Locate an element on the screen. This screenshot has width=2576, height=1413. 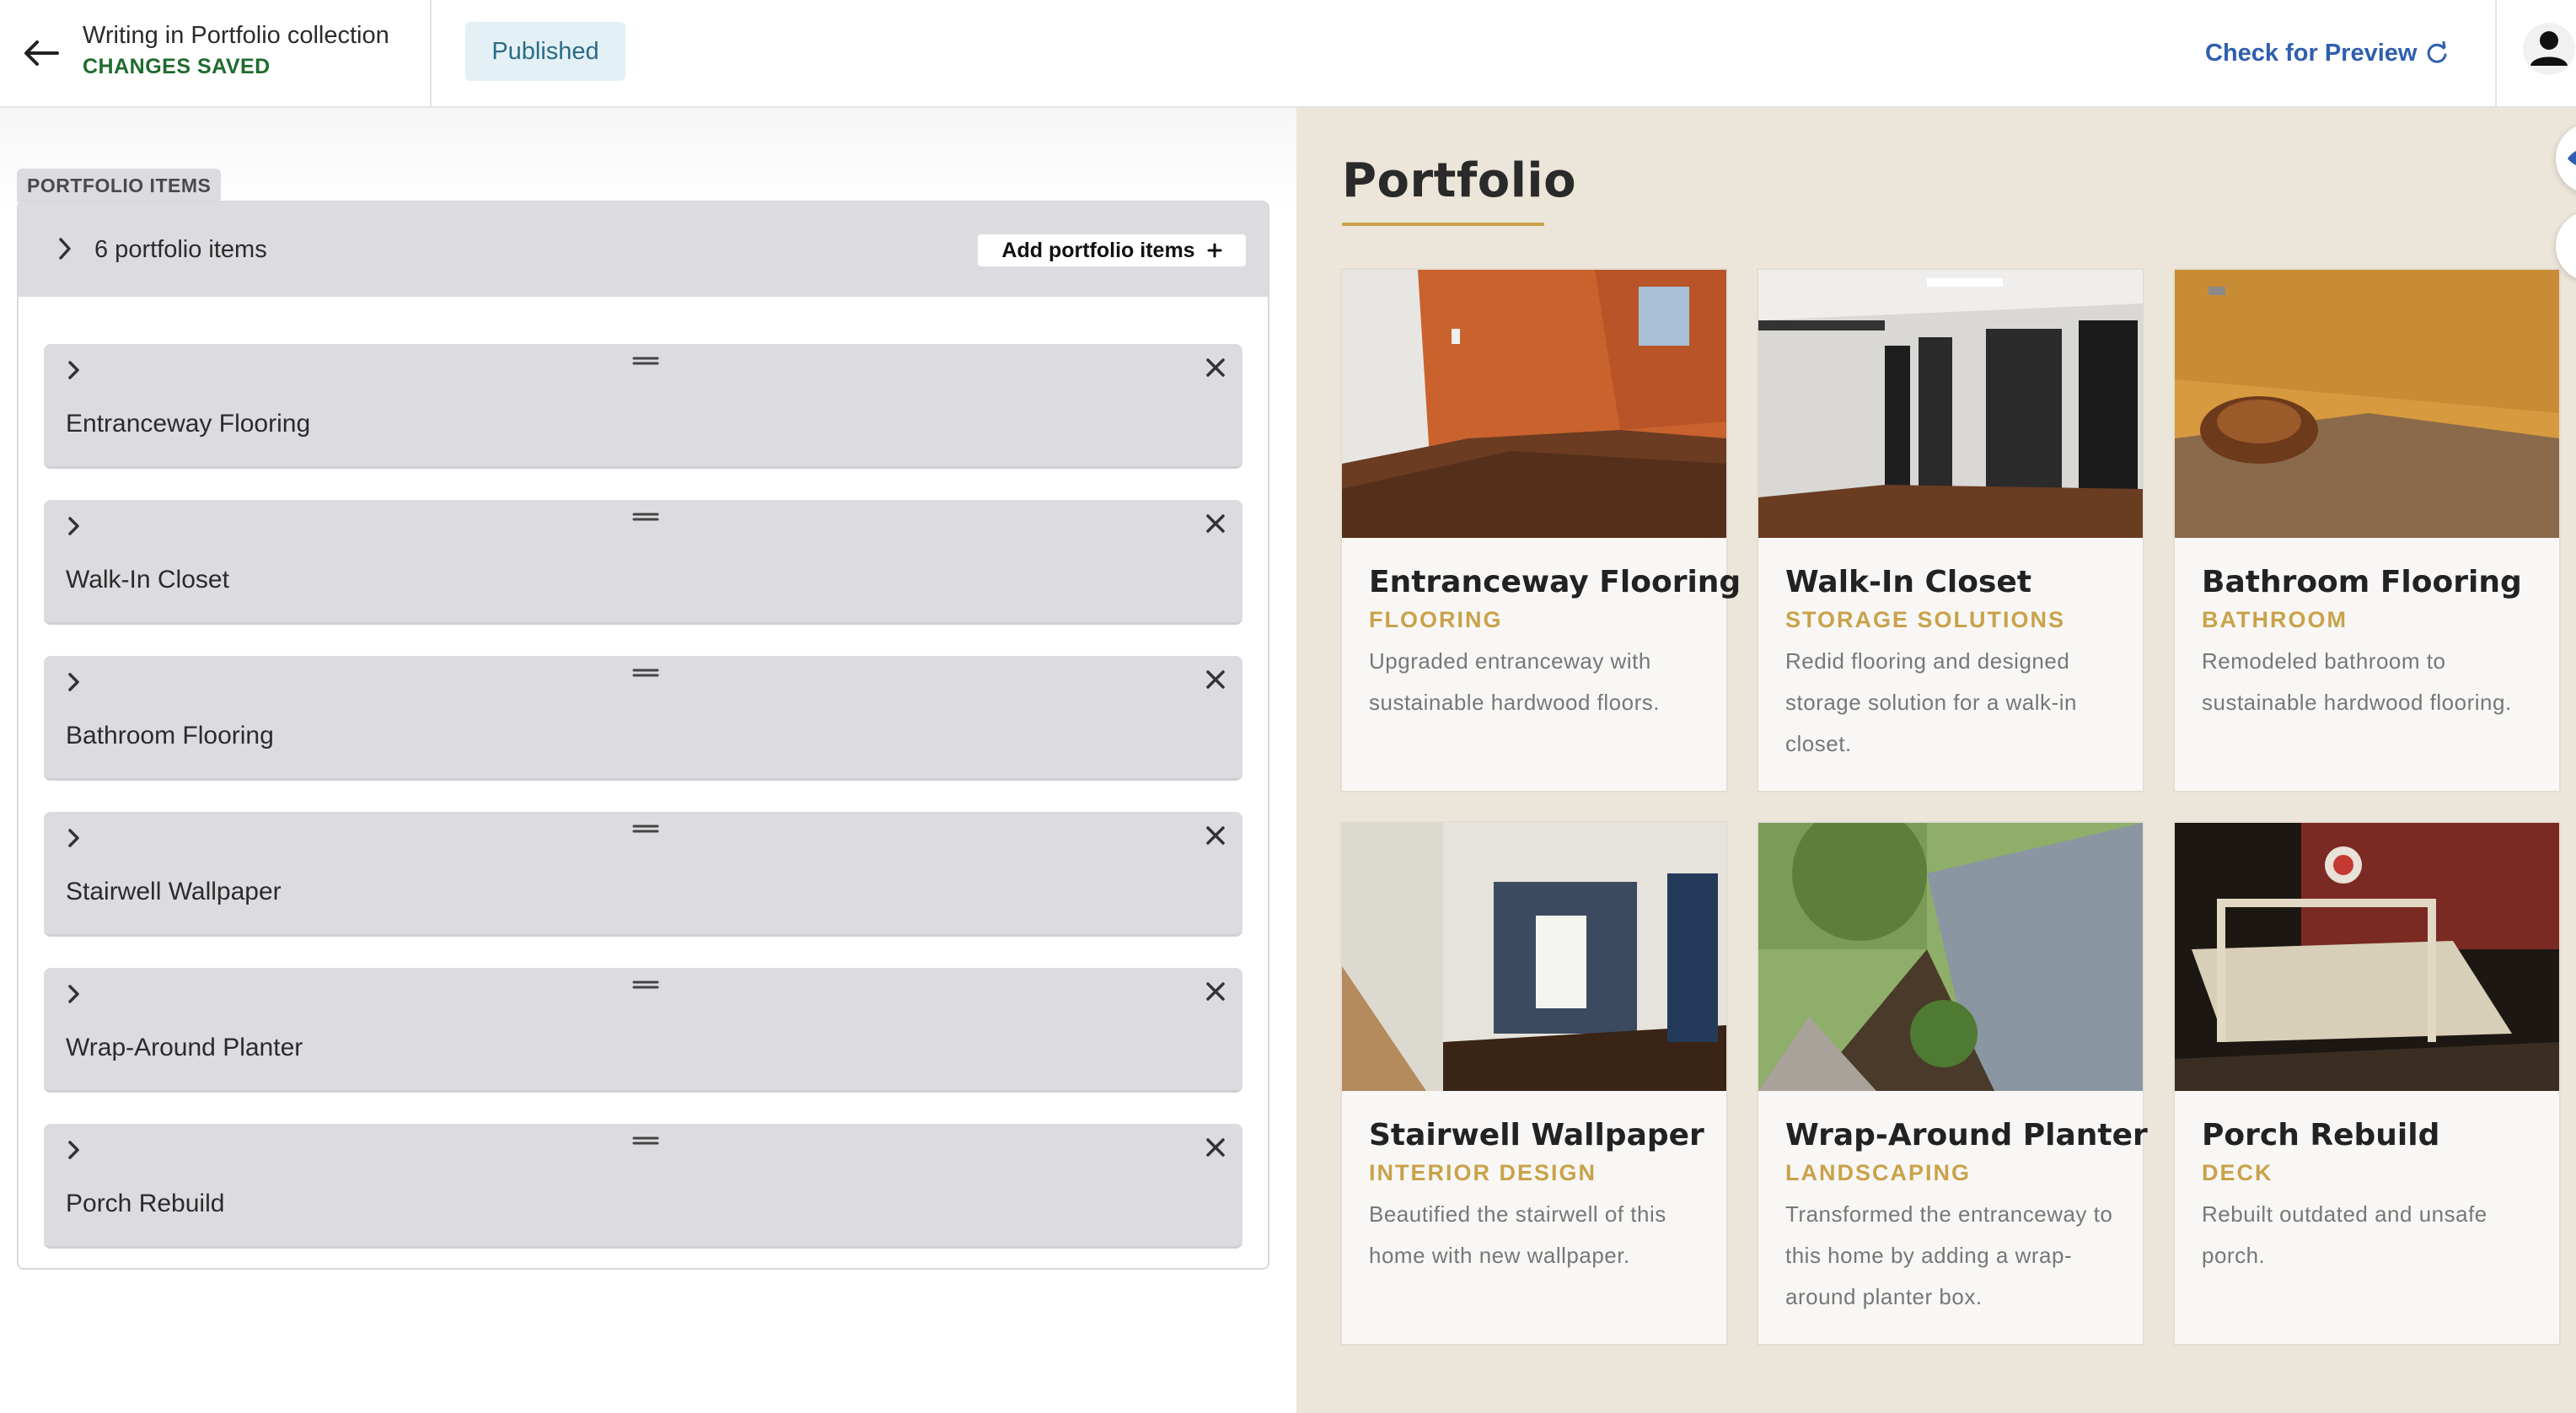
add-portfolio-items-label: Add portfolio items is located at coordinates (1098, 250).